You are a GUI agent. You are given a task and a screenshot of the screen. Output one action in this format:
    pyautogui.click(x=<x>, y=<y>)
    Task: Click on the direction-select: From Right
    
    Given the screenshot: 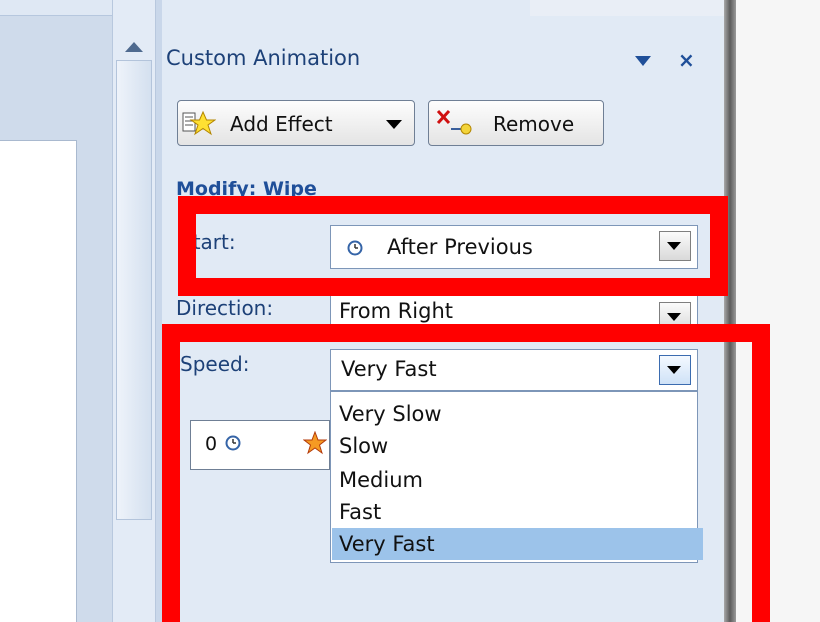 What is the action you would take?
    pyautogui.click(x=514, y=310)
    